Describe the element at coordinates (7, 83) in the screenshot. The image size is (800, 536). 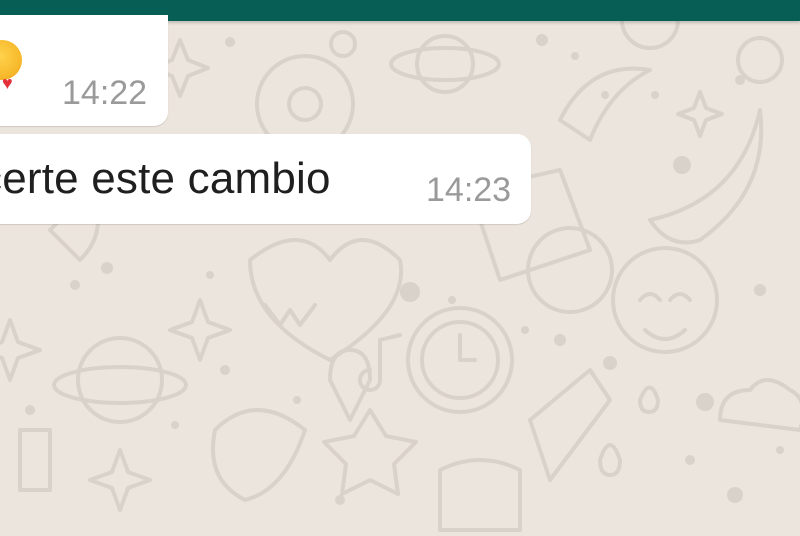
I see `heart-icon: ♥` at that location.